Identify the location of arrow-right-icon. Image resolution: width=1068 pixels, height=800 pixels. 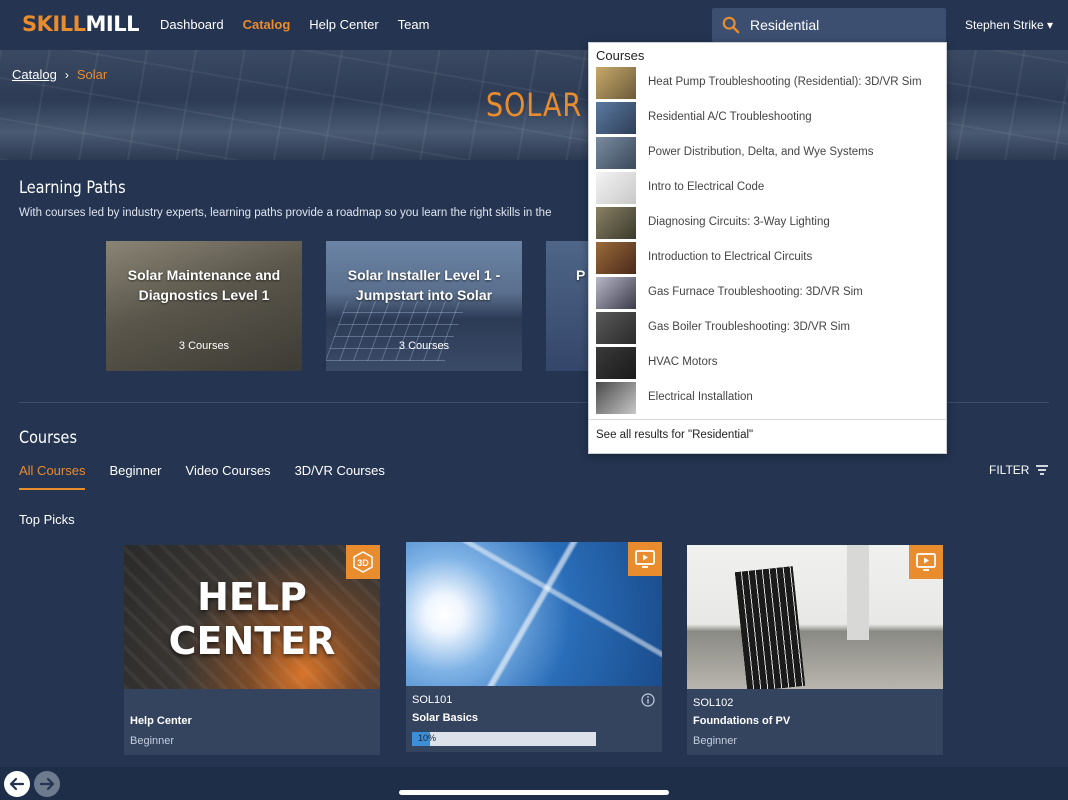
(47, 784).